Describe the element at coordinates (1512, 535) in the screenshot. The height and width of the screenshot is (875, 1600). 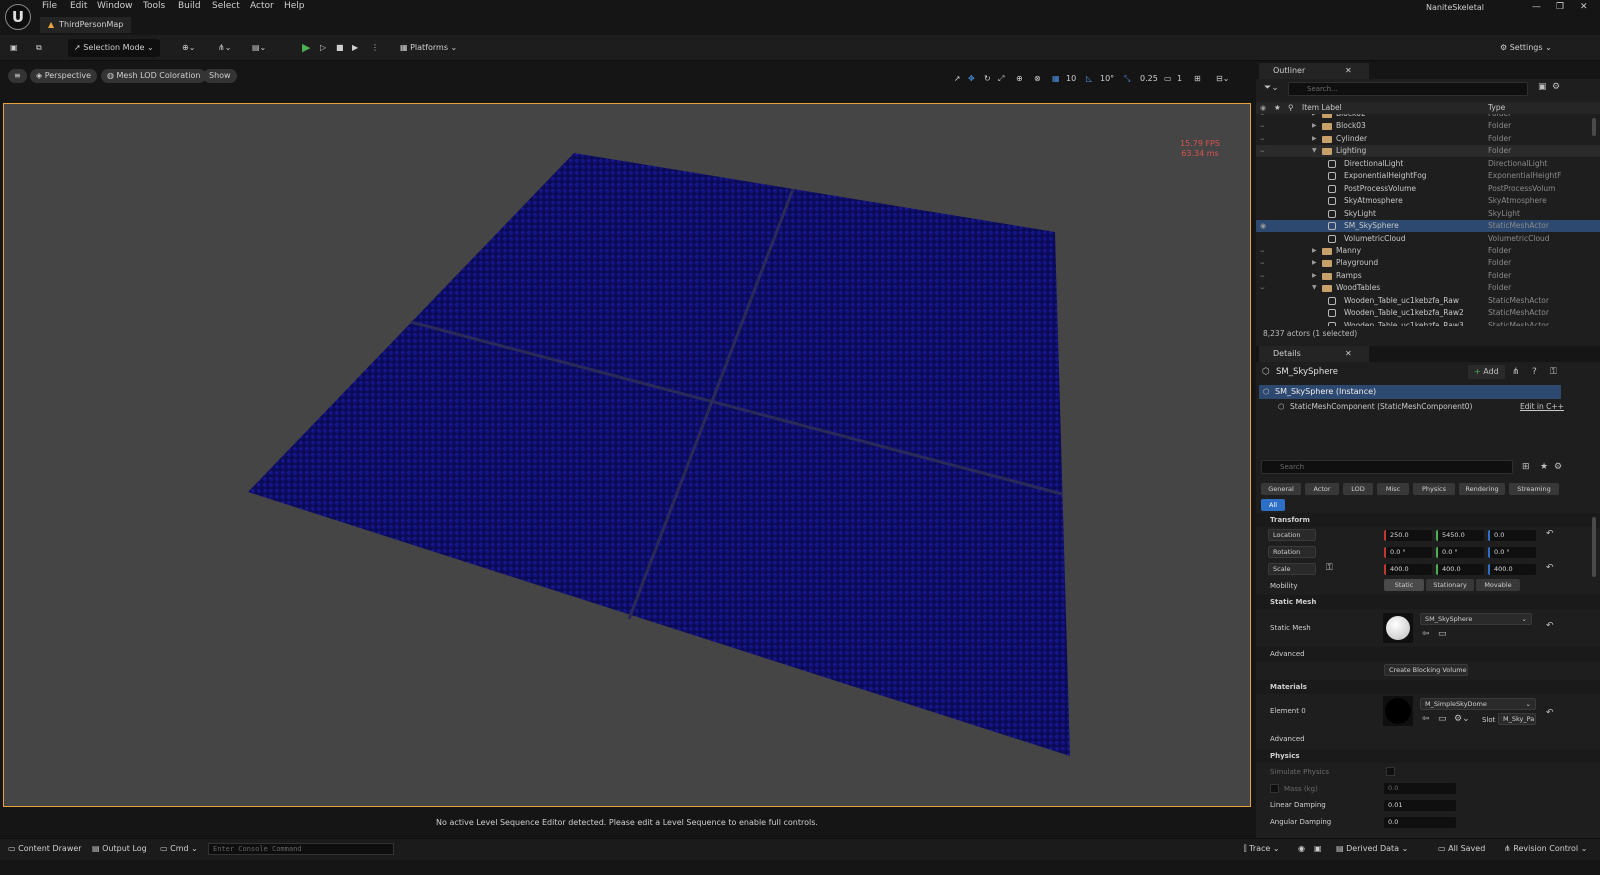
I see `location-z: 0.0` at that location.